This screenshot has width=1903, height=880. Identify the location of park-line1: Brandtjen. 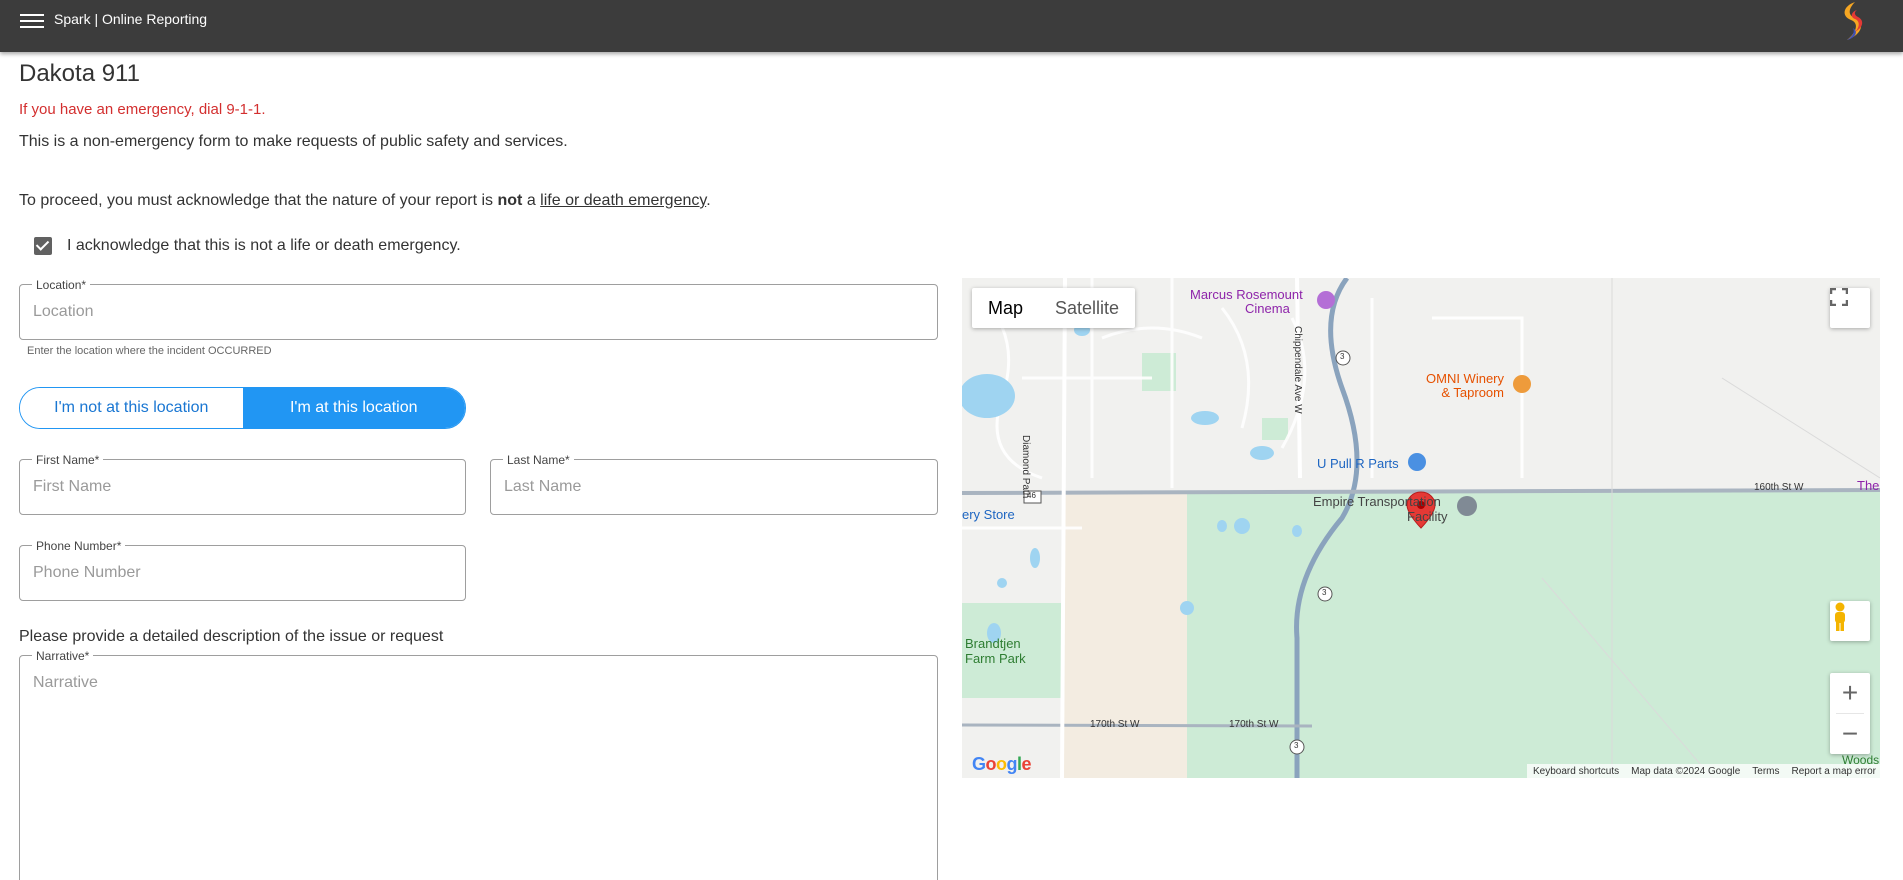
(993, 643).